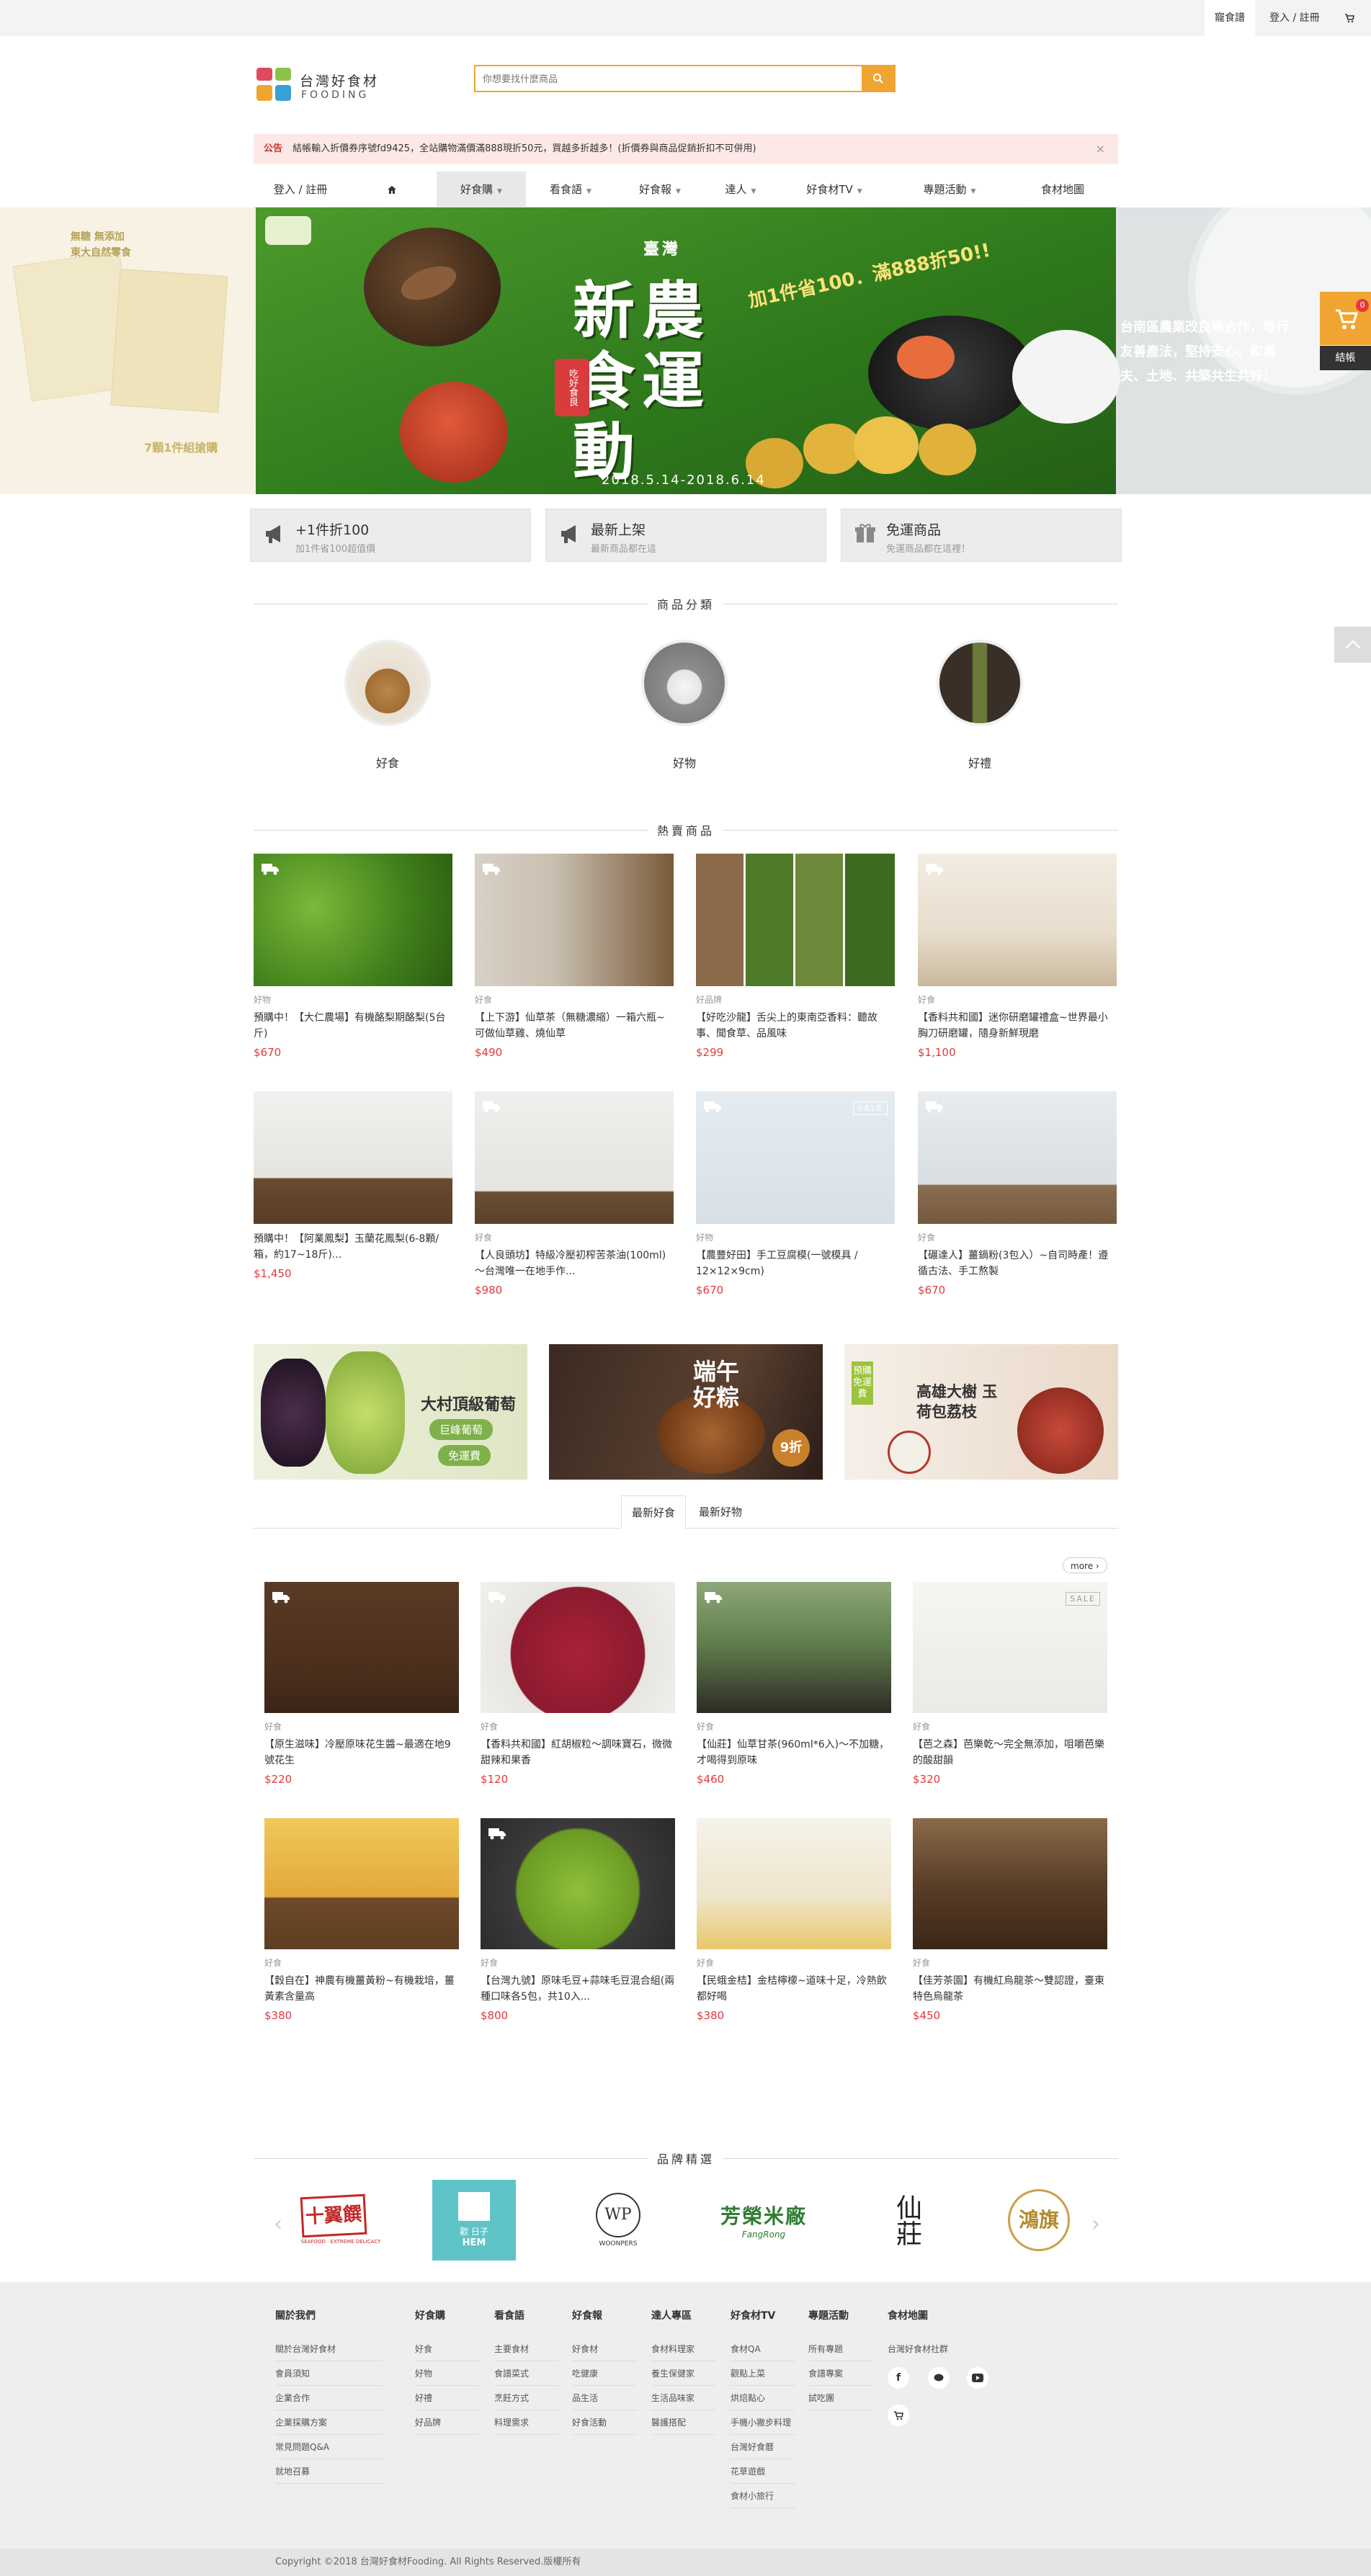 This screenshot has height=2576, width=1371. Describe the element at coordinates (720, 1512) in the screenshot. I see `tab-new-goods: 最新好物` at that location.